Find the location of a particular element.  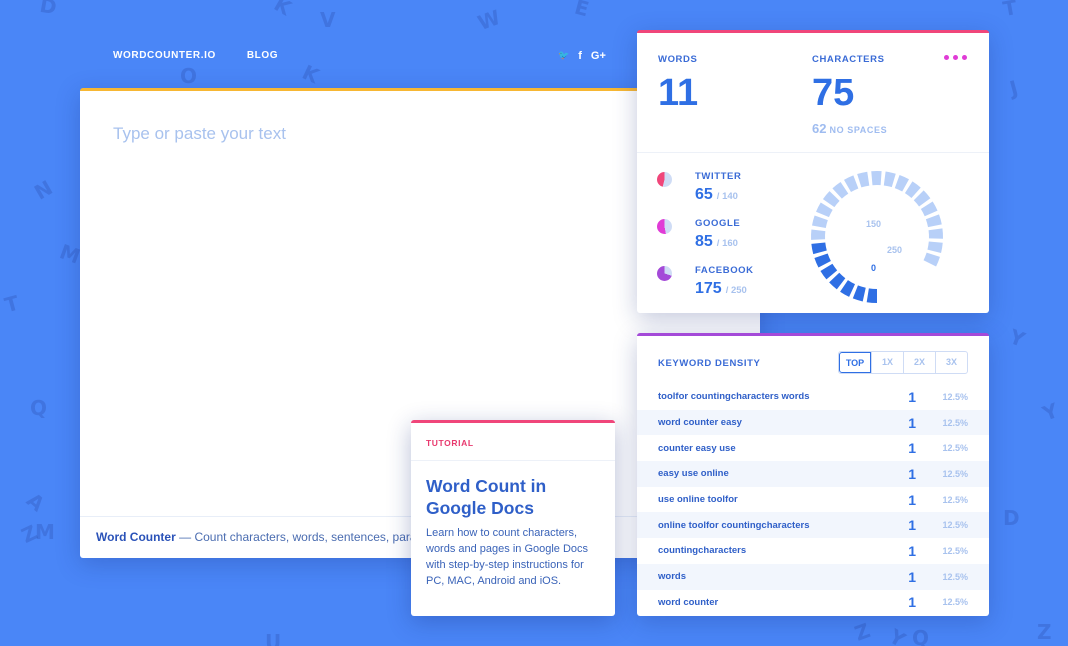

background-letter: T is located at coordinates (1010, 11).